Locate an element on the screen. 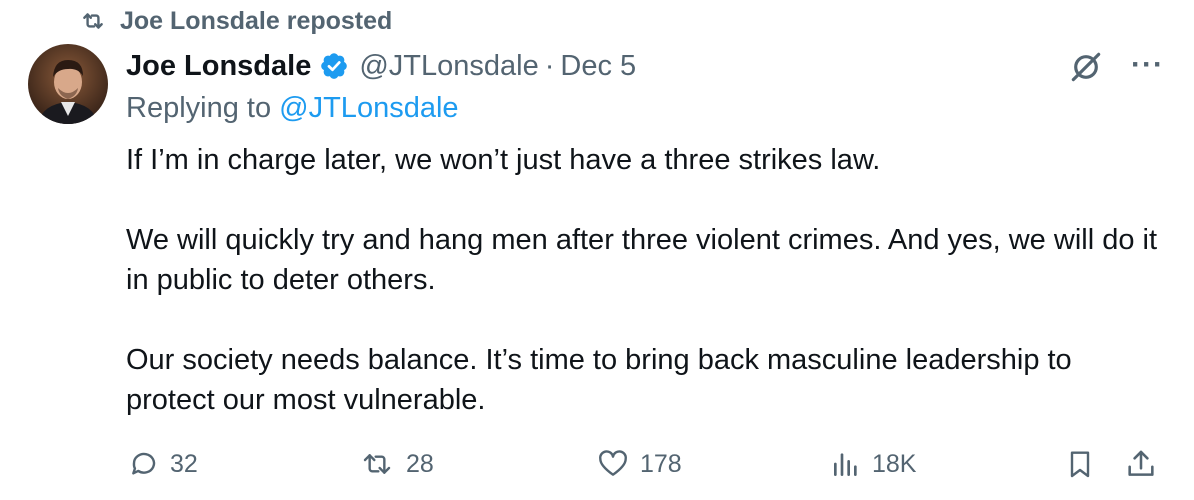 This screenshot has height=500, width=1194. author-name: Joe Lonsdale is located at coordinates (218, 66).